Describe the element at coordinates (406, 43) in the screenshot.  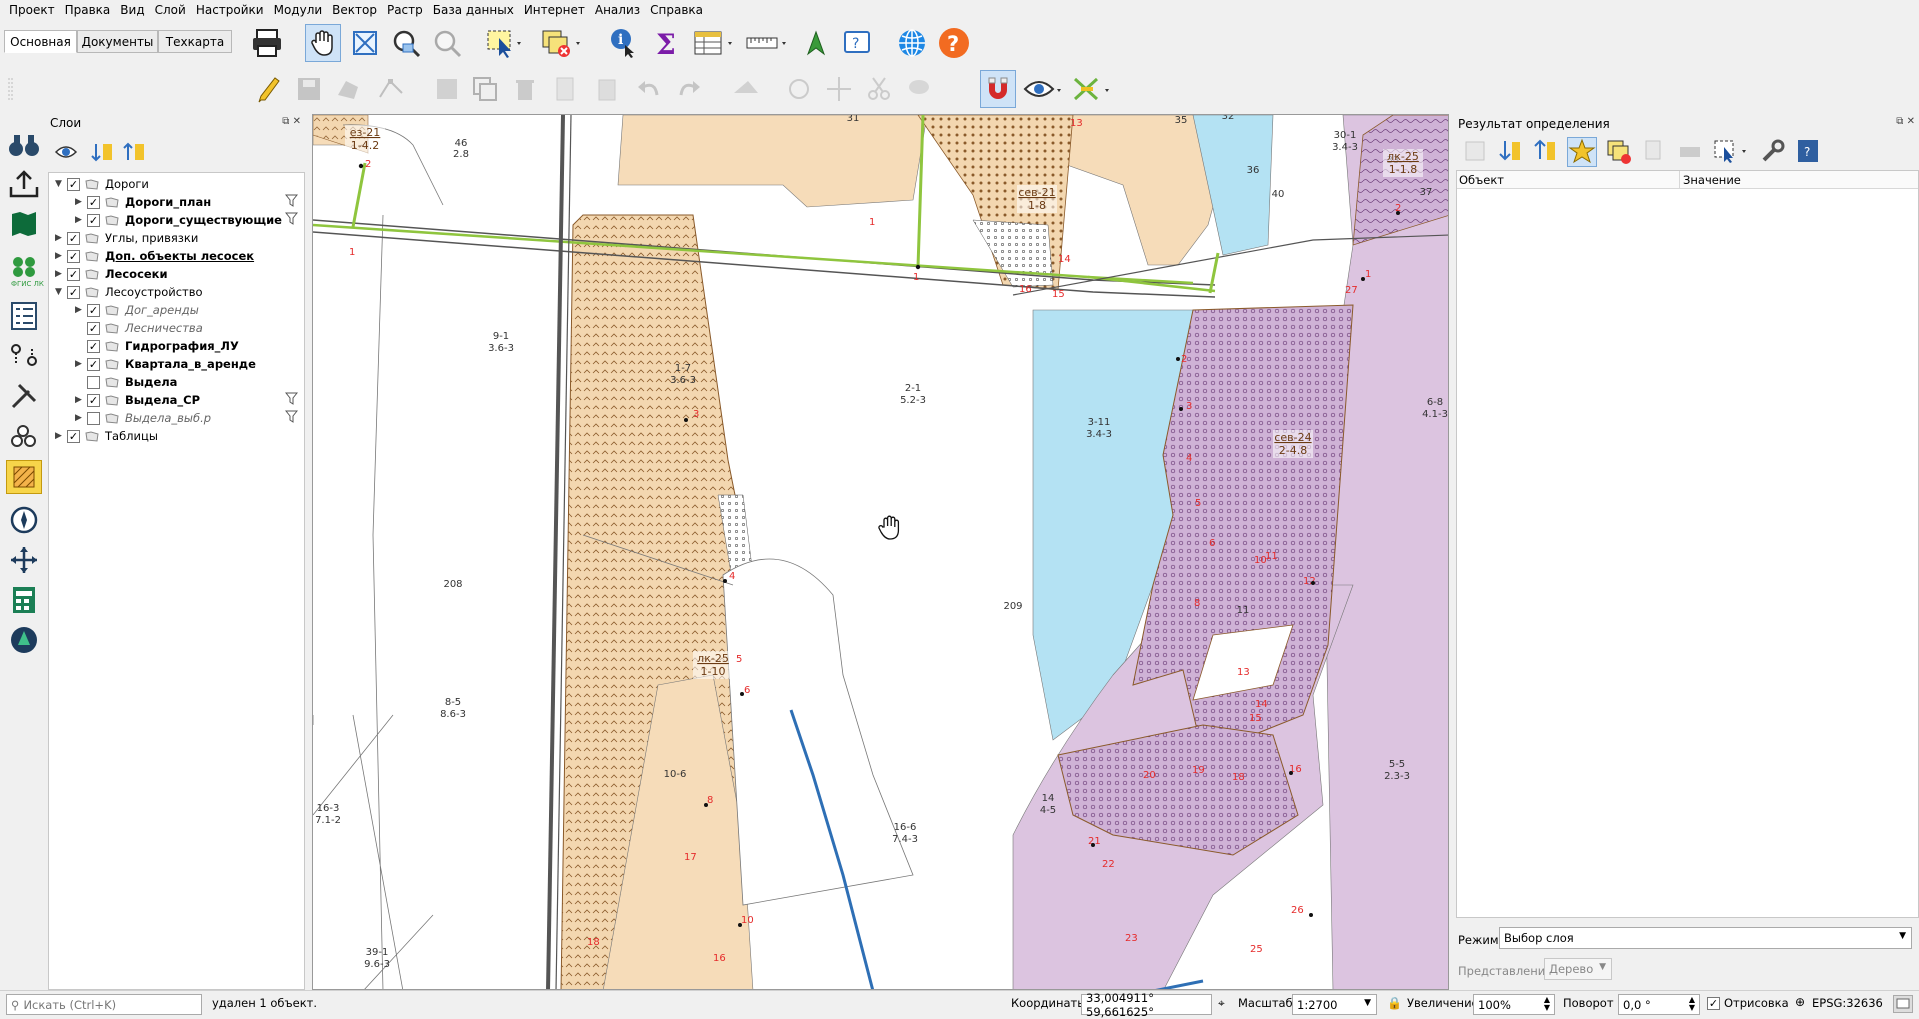
I see `zoom-in-icon` at that location.